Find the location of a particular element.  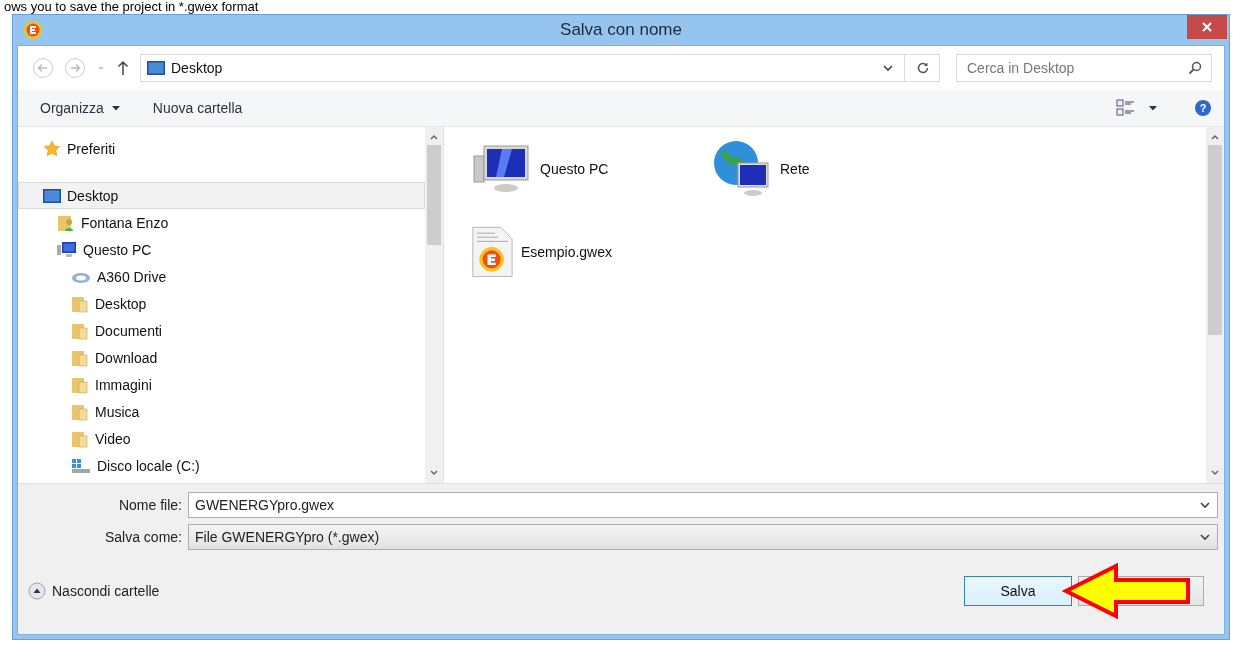

new-folder-button: Nuova cartella is located at coordinates (197, 108).